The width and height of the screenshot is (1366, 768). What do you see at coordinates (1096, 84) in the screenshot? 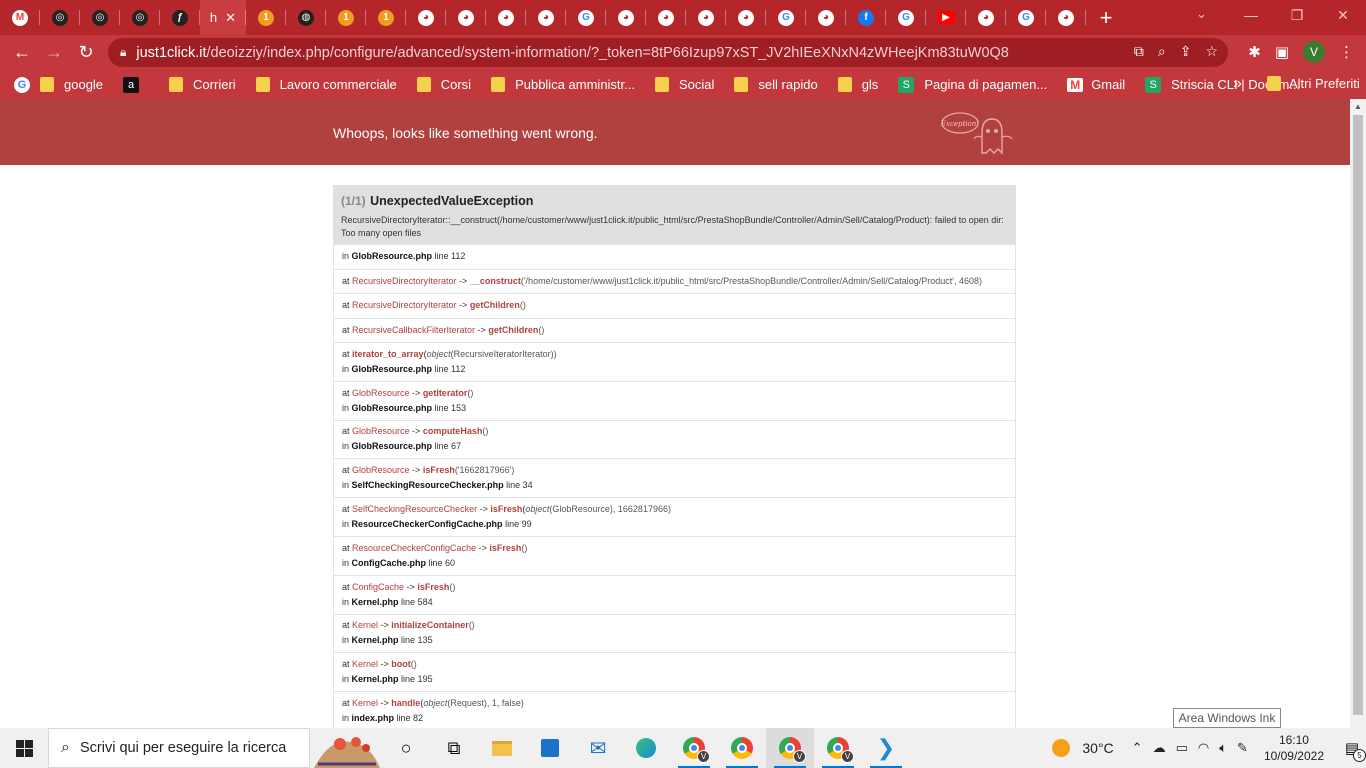
I see `bookmark-gmail: M Gmail` at bounding box center [1096, 84].